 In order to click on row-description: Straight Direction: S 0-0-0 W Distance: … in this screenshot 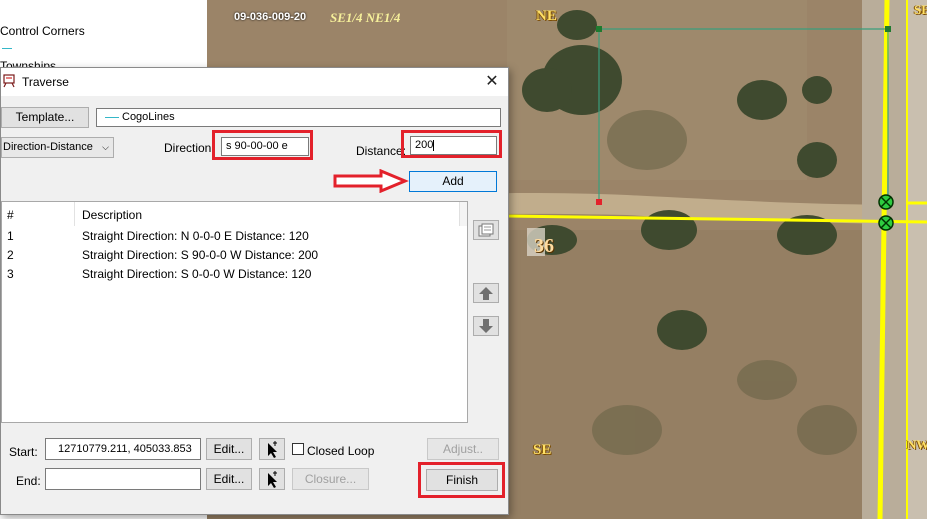, I will do `click(197, 274)`.